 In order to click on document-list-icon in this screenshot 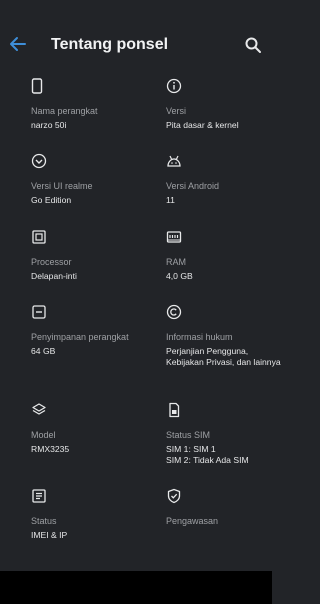, I will do `click(39, 496)`.